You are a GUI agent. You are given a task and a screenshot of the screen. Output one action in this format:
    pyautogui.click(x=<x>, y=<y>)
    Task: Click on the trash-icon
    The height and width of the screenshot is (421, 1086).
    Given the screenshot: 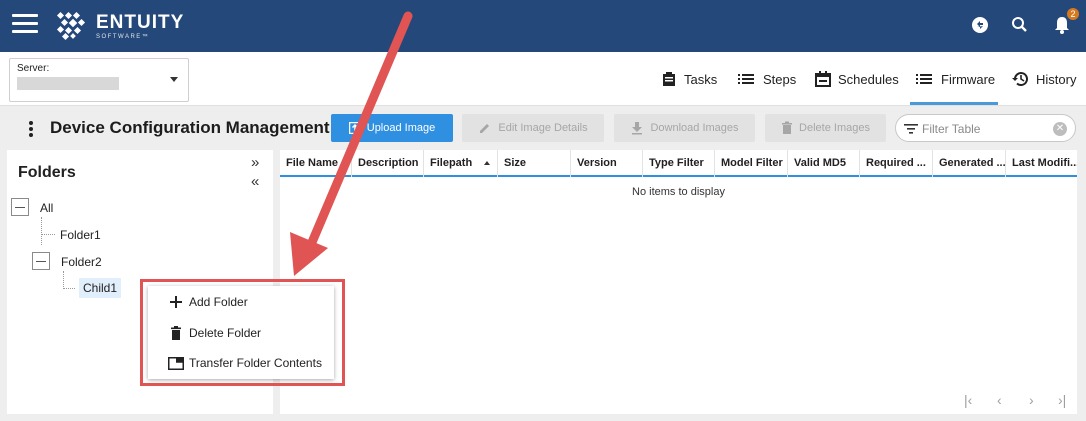 What is the action you would take?
    pyautogui.click(x=787, y=127)
    